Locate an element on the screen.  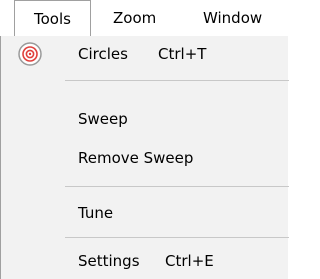
menu-window: Window is located at coordinates (232, 18).